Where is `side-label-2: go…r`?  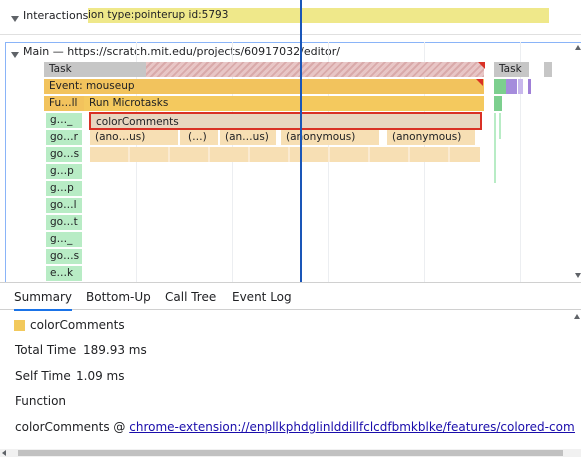
side-label-2: go…r is located at coordinates (64, 137).